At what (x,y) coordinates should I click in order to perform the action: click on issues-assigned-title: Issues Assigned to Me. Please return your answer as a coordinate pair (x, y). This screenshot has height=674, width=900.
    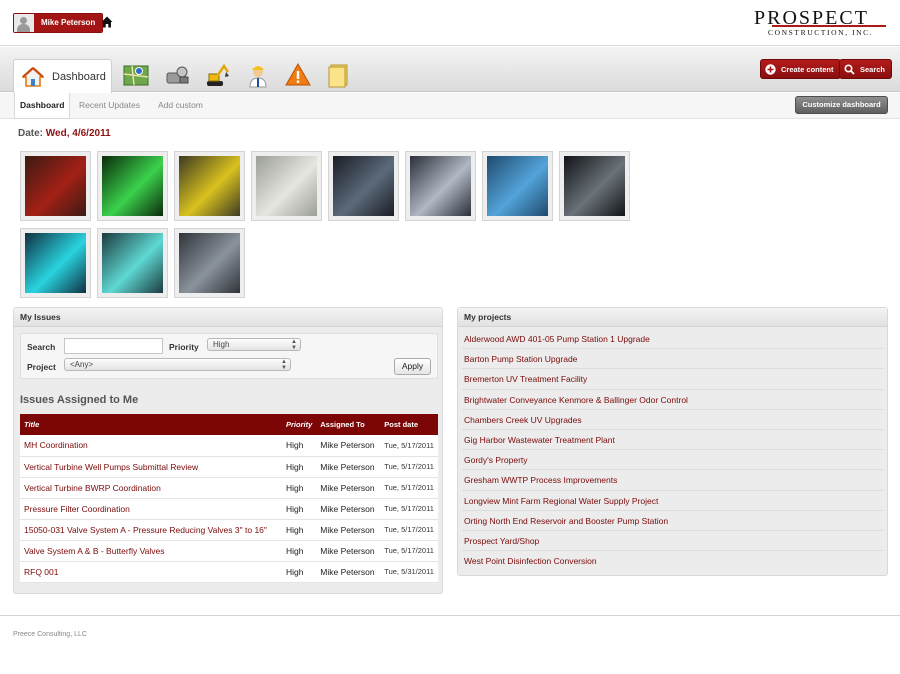
    Looking at the image, I should click on (79, 400).